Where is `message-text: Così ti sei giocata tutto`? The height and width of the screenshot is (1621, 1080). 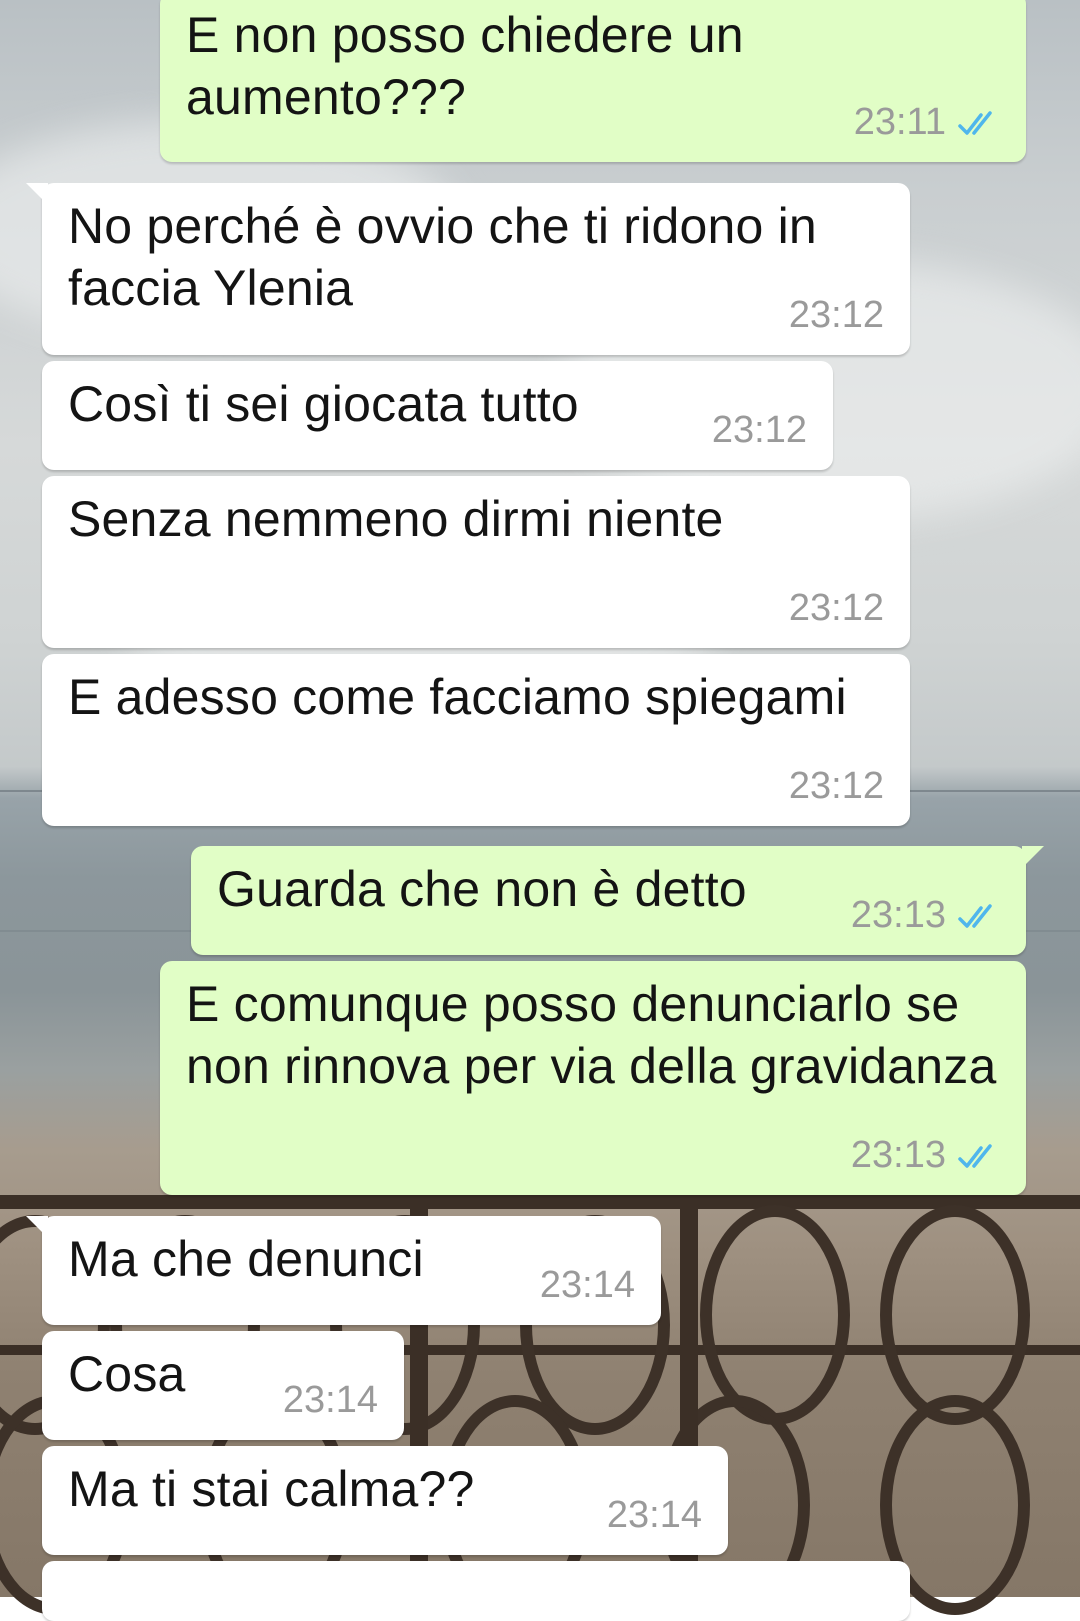 message-text: Così ti sei giocata tutto is located at coordinates (323, 404).